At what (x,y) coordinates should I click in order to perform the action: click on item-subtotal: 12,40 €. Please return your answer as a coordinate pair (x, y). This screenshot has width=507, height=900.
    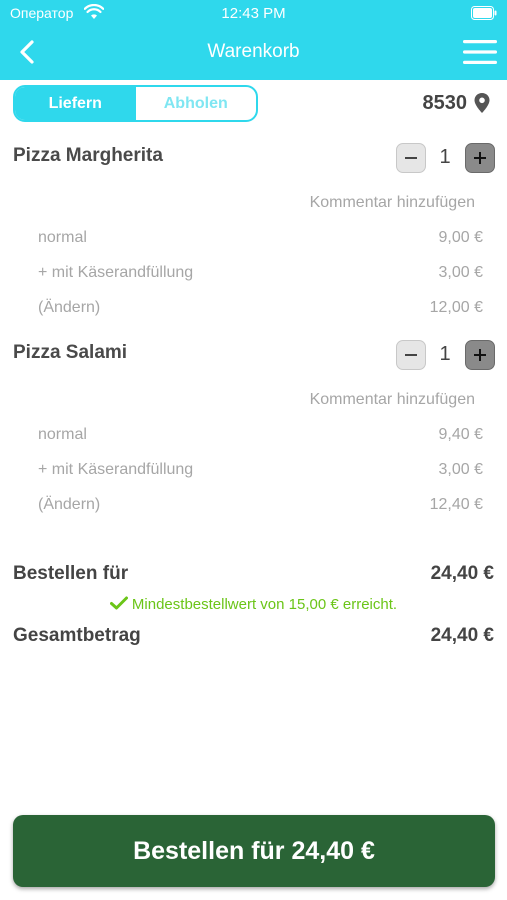
    Looking at the image, I should click on (456, 504).